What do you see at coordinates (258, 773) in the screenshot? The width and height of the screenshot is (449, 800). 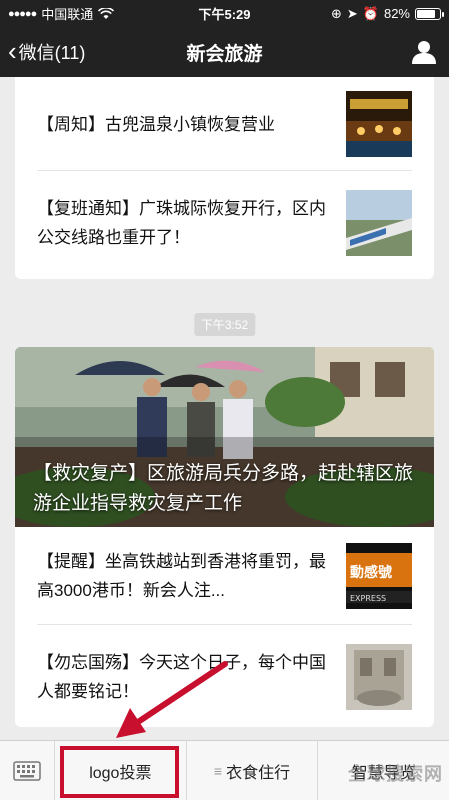 I see `menu-label: 衣食住行` at bounding box center [258, 773].